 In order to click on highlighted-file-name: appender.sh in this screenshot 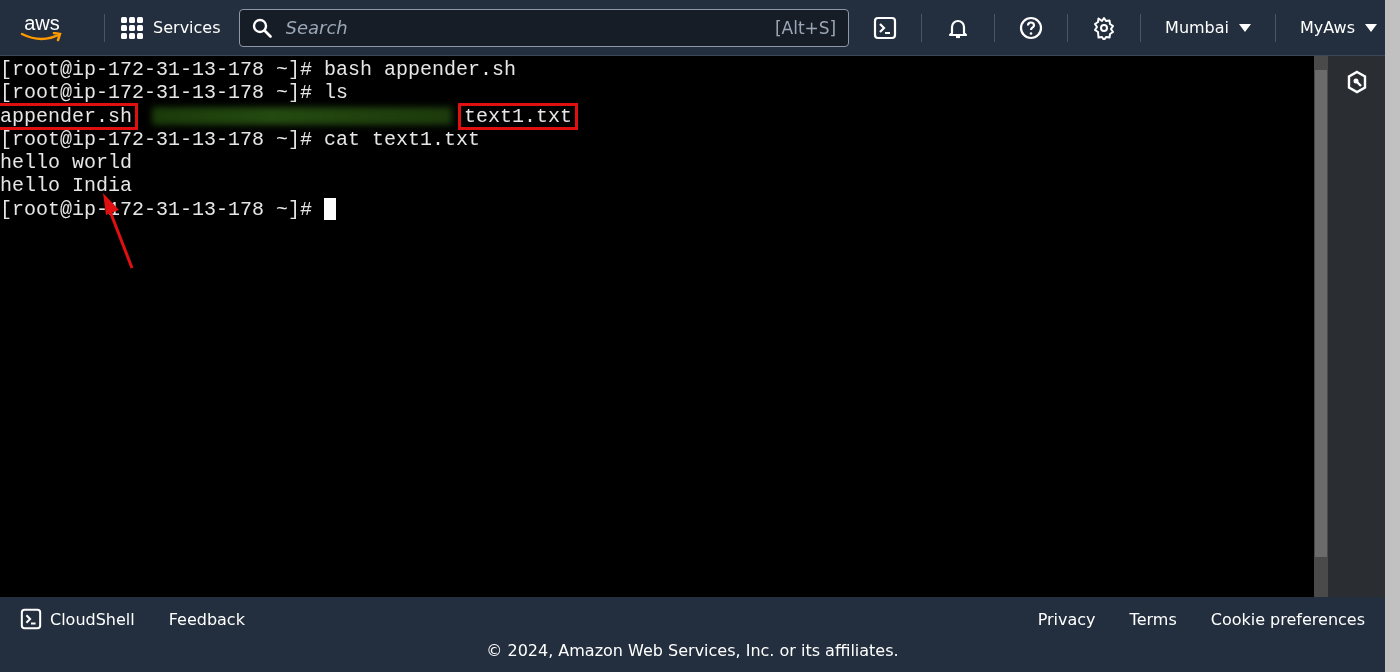, I will do `click(68, 116)`.